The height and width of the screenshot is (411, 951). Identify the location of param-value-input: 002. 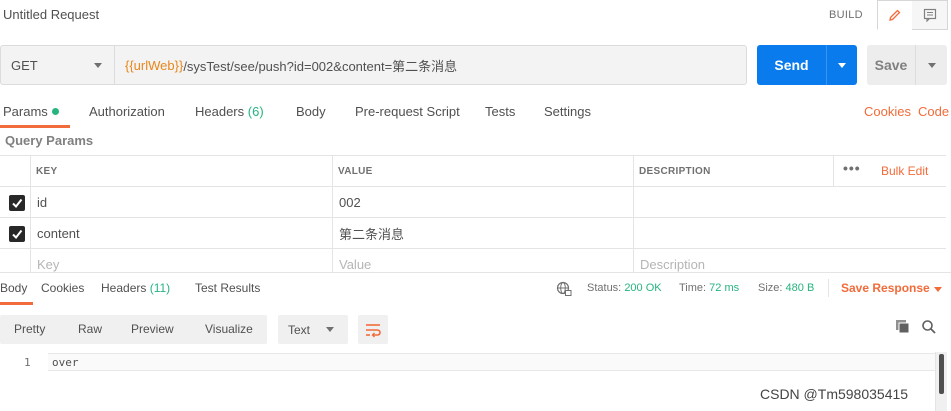
(350, 202).